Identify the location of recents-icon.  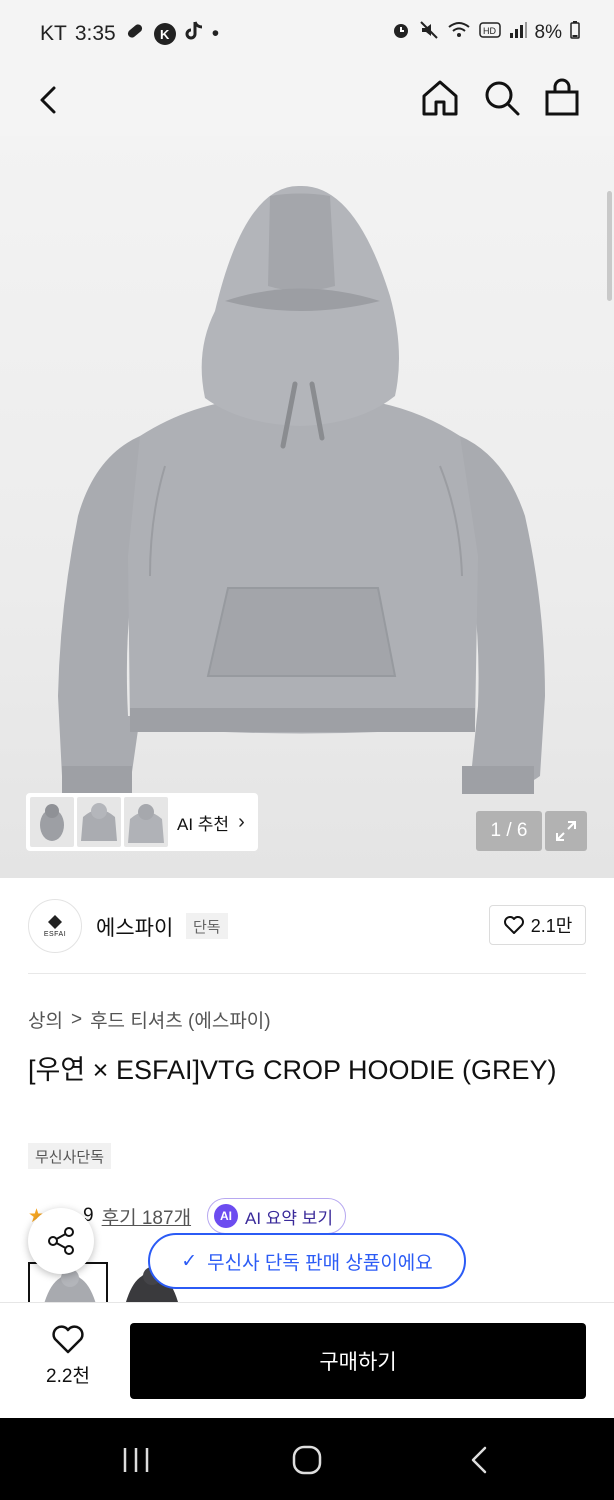
(136, 1460).